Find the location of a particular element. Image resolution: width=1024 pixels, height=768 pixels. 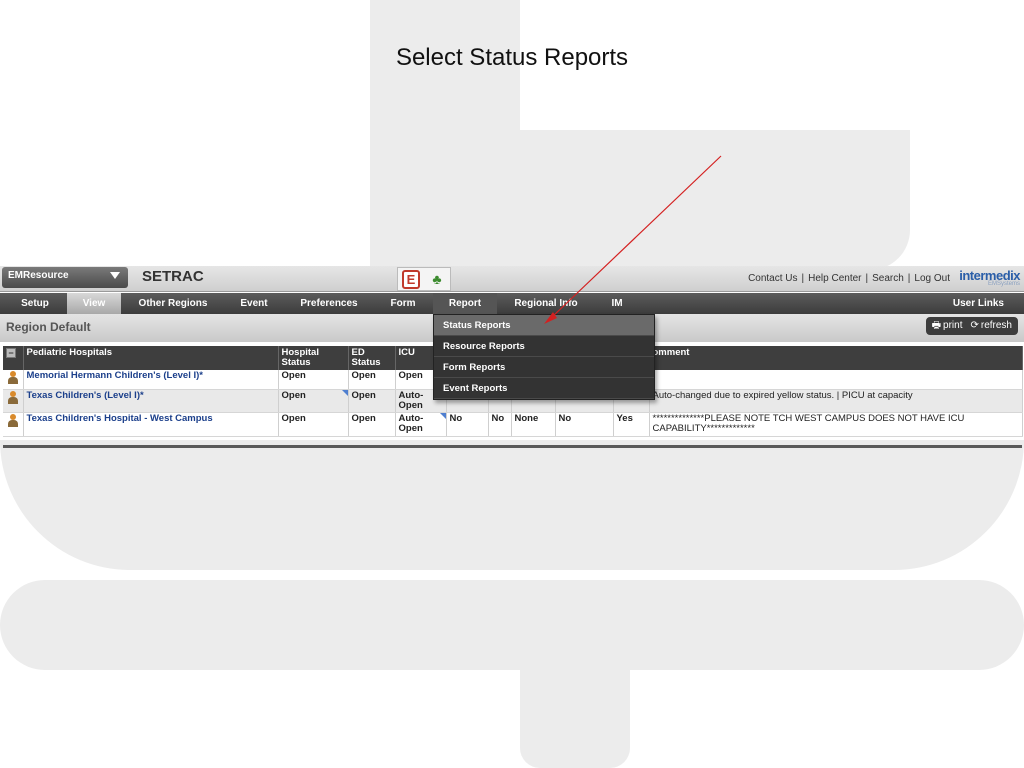

annotation-arrow-icon is located at coordinates (633, 239).